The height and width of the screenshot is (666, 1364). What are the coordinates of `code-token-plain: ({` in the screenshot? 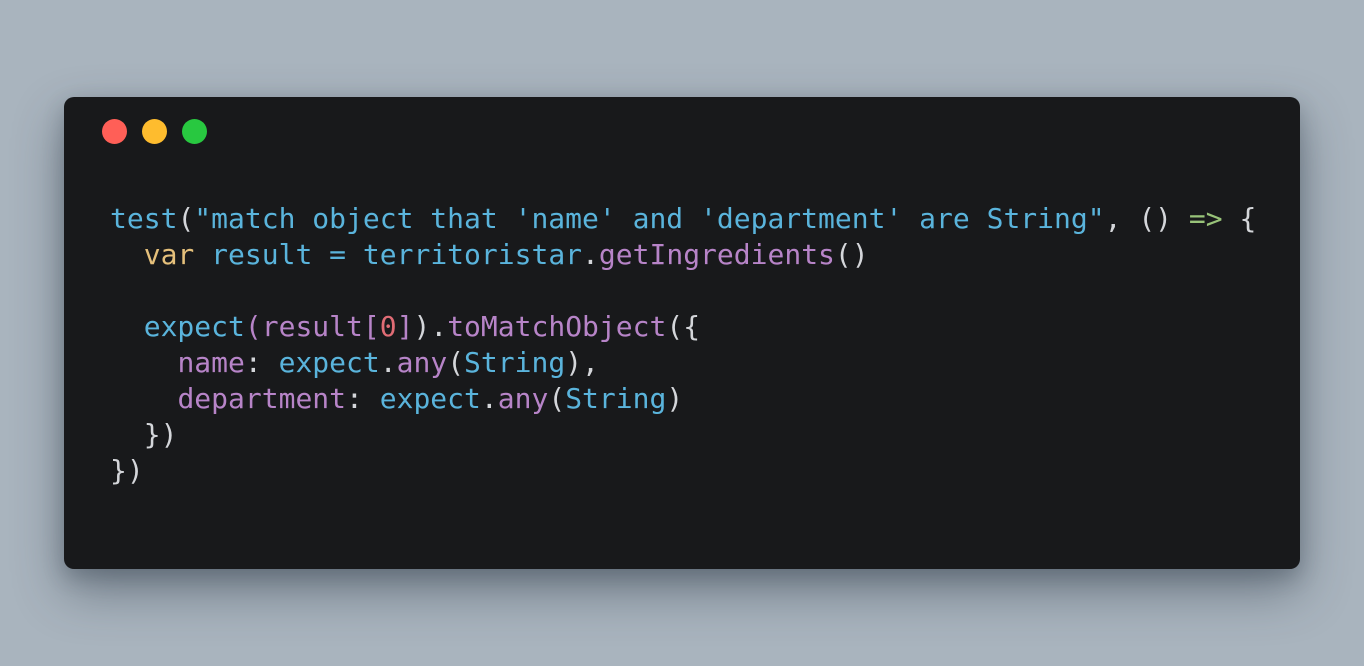 It's located at (683, 326).